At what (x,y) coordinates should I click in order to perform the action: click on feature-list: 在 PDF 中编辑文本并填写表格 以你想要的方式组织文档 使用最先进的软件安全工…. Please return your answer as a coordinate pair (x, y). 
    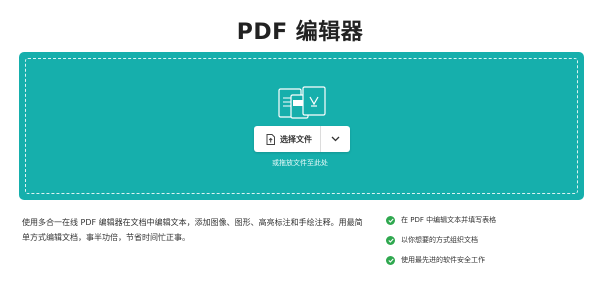
    Looking at the image, I should click on (491, 244).